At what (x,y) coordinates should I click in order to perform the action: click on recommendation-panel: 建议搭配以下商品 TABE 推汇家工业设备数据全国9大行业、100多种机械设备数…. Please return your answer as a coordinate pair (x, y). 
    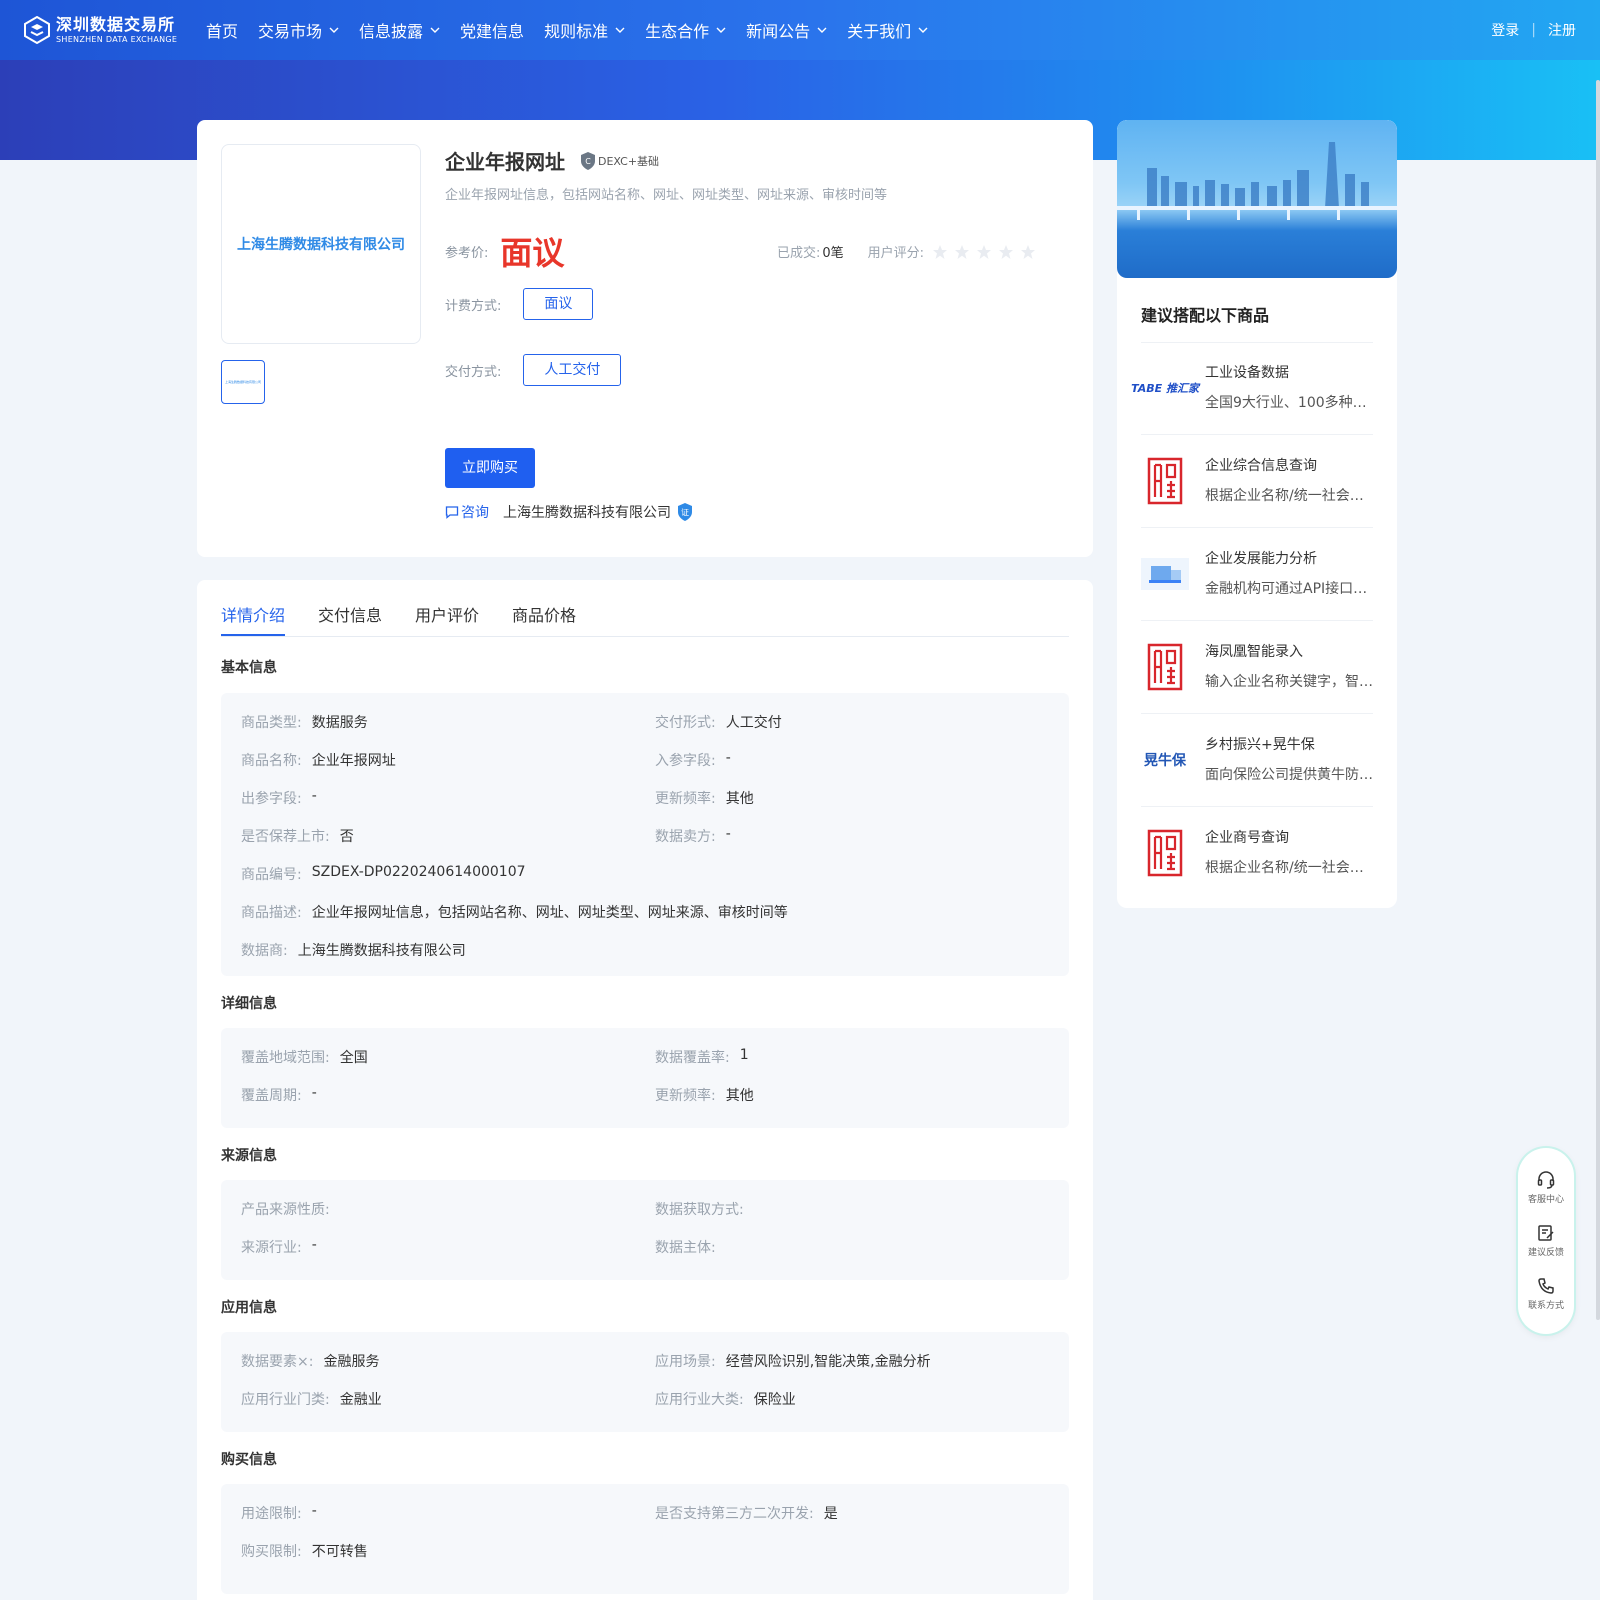
    Looking at the image, I should click on (1257, 514).